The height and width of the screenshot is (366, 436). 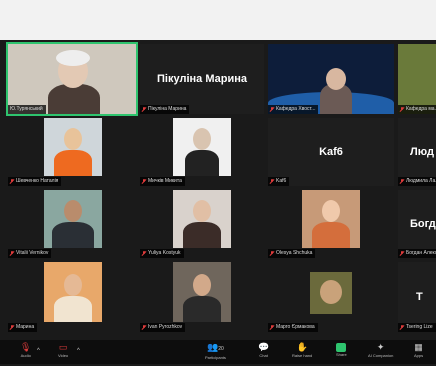 What do you see at coordinates (165, 109) in the screenshot?
I see `participant-label: Пікуліна Марина` at bounding box center [165, 109].